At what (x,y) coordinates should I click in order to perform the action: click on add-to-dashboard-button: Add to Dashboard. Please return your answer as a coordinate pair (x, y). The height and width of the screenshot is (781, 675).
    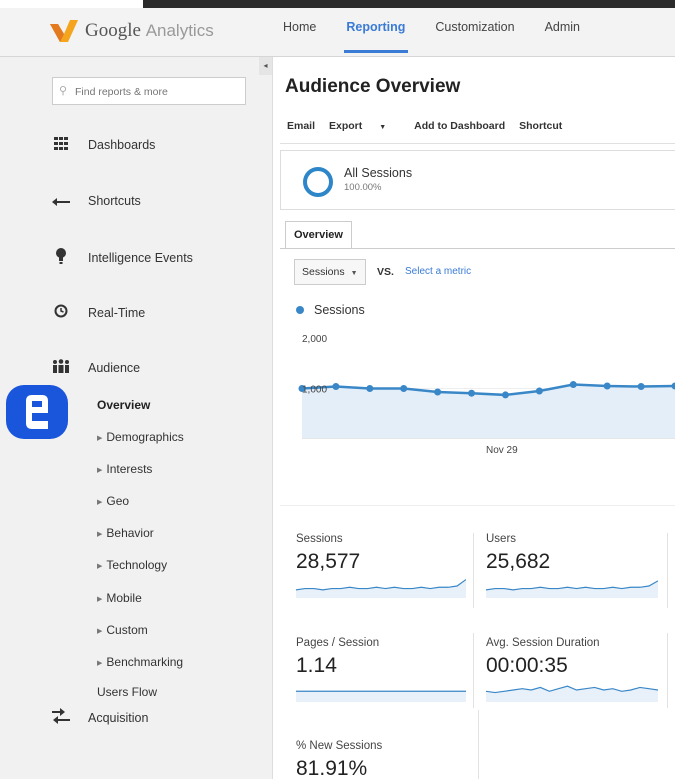
    Looking at the image, I should click on (459, 126).